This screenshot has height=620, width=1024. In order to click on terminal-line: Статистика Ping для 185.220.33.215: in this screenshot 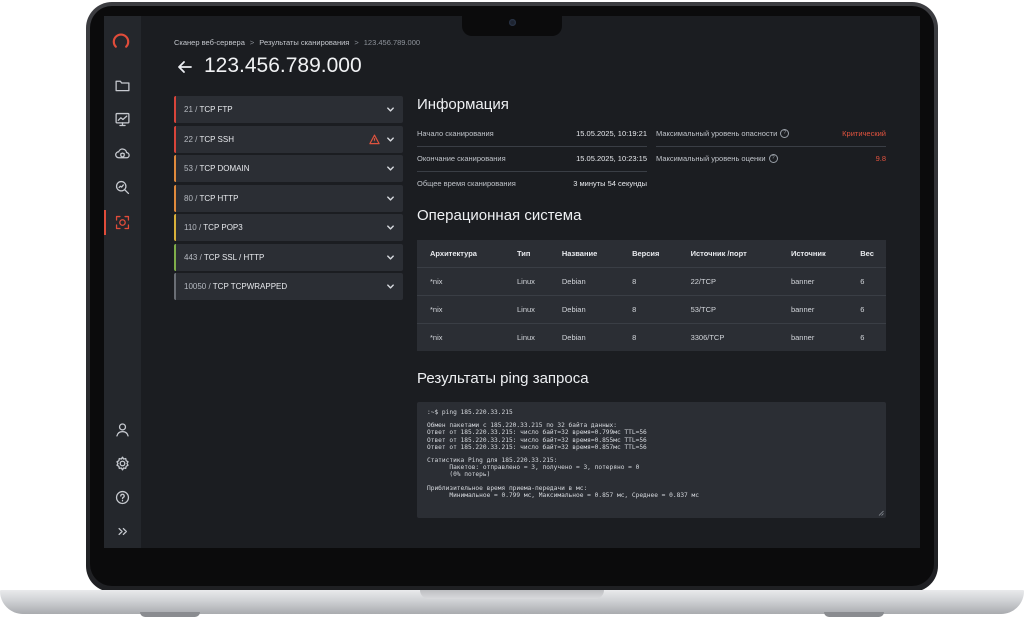, I will do `click(492, 461)`.